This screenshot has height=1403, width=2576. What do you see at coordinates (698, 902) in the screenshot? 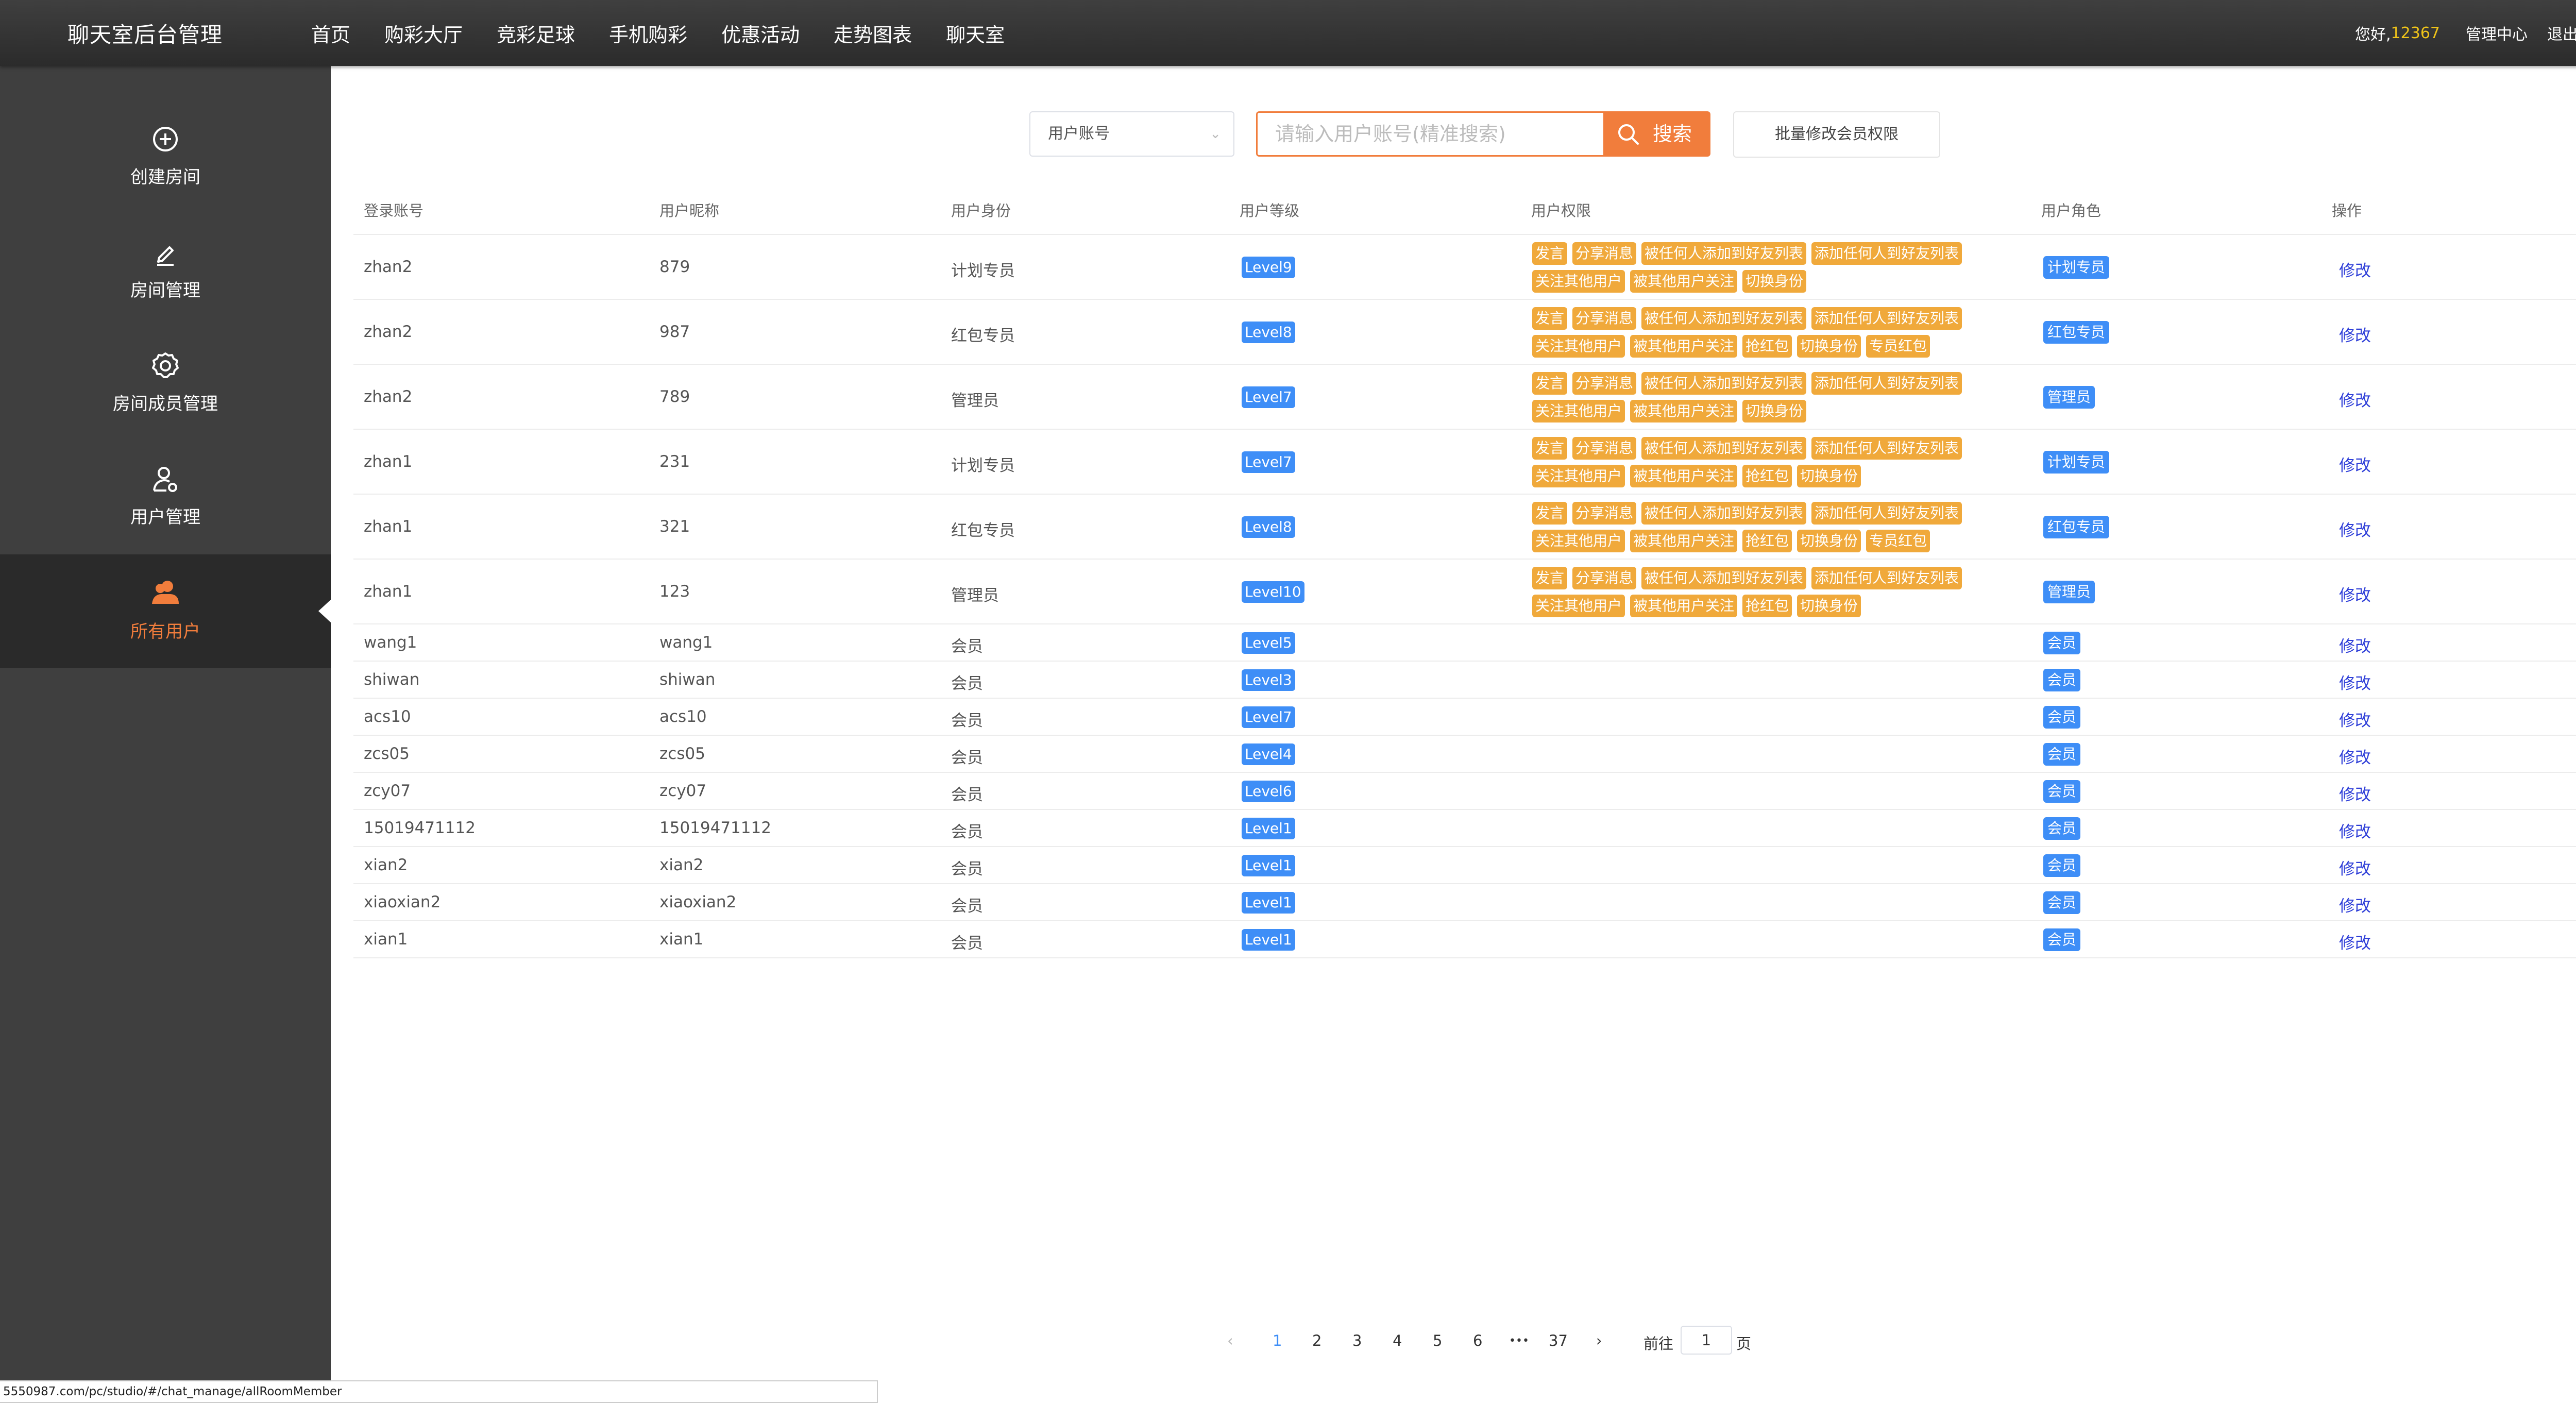
I see `cell-nickname: xiaoxian2` at bounding box center [698, 902].